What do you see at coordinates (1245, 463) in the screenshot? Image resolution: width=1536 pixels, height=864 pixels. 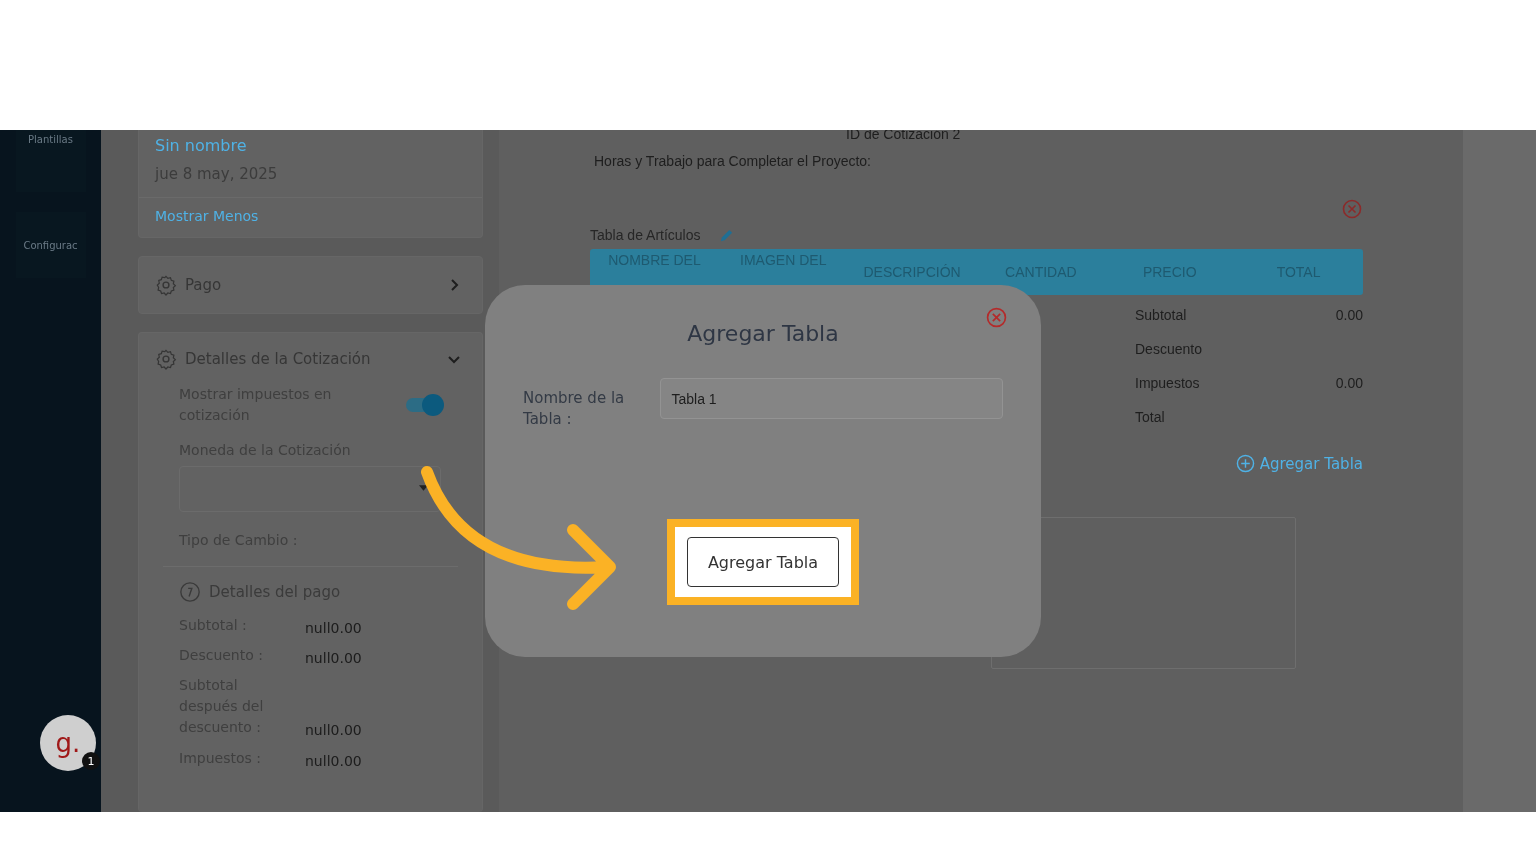 I see `add-icon` at bounding box center [1245, 463].